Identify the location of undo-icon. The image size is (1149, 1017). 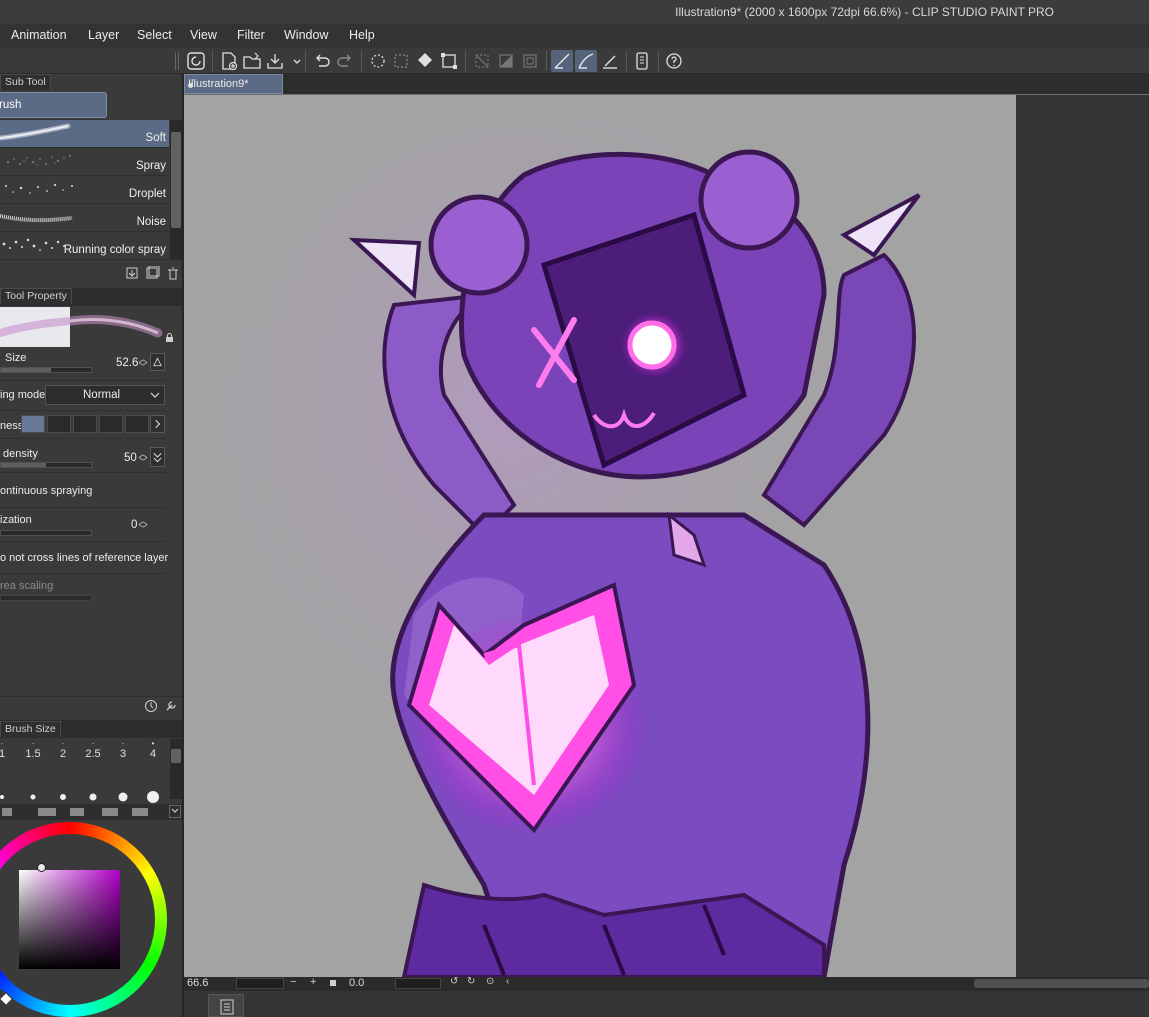
(322, 61).